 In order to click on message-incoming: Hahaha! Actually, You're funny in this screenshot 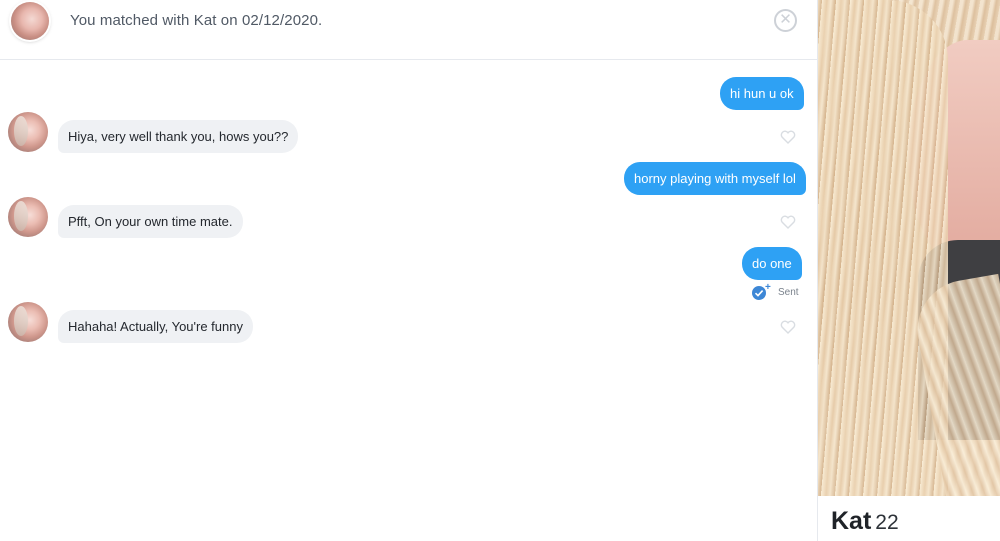, I will do `click(155, 326)`.